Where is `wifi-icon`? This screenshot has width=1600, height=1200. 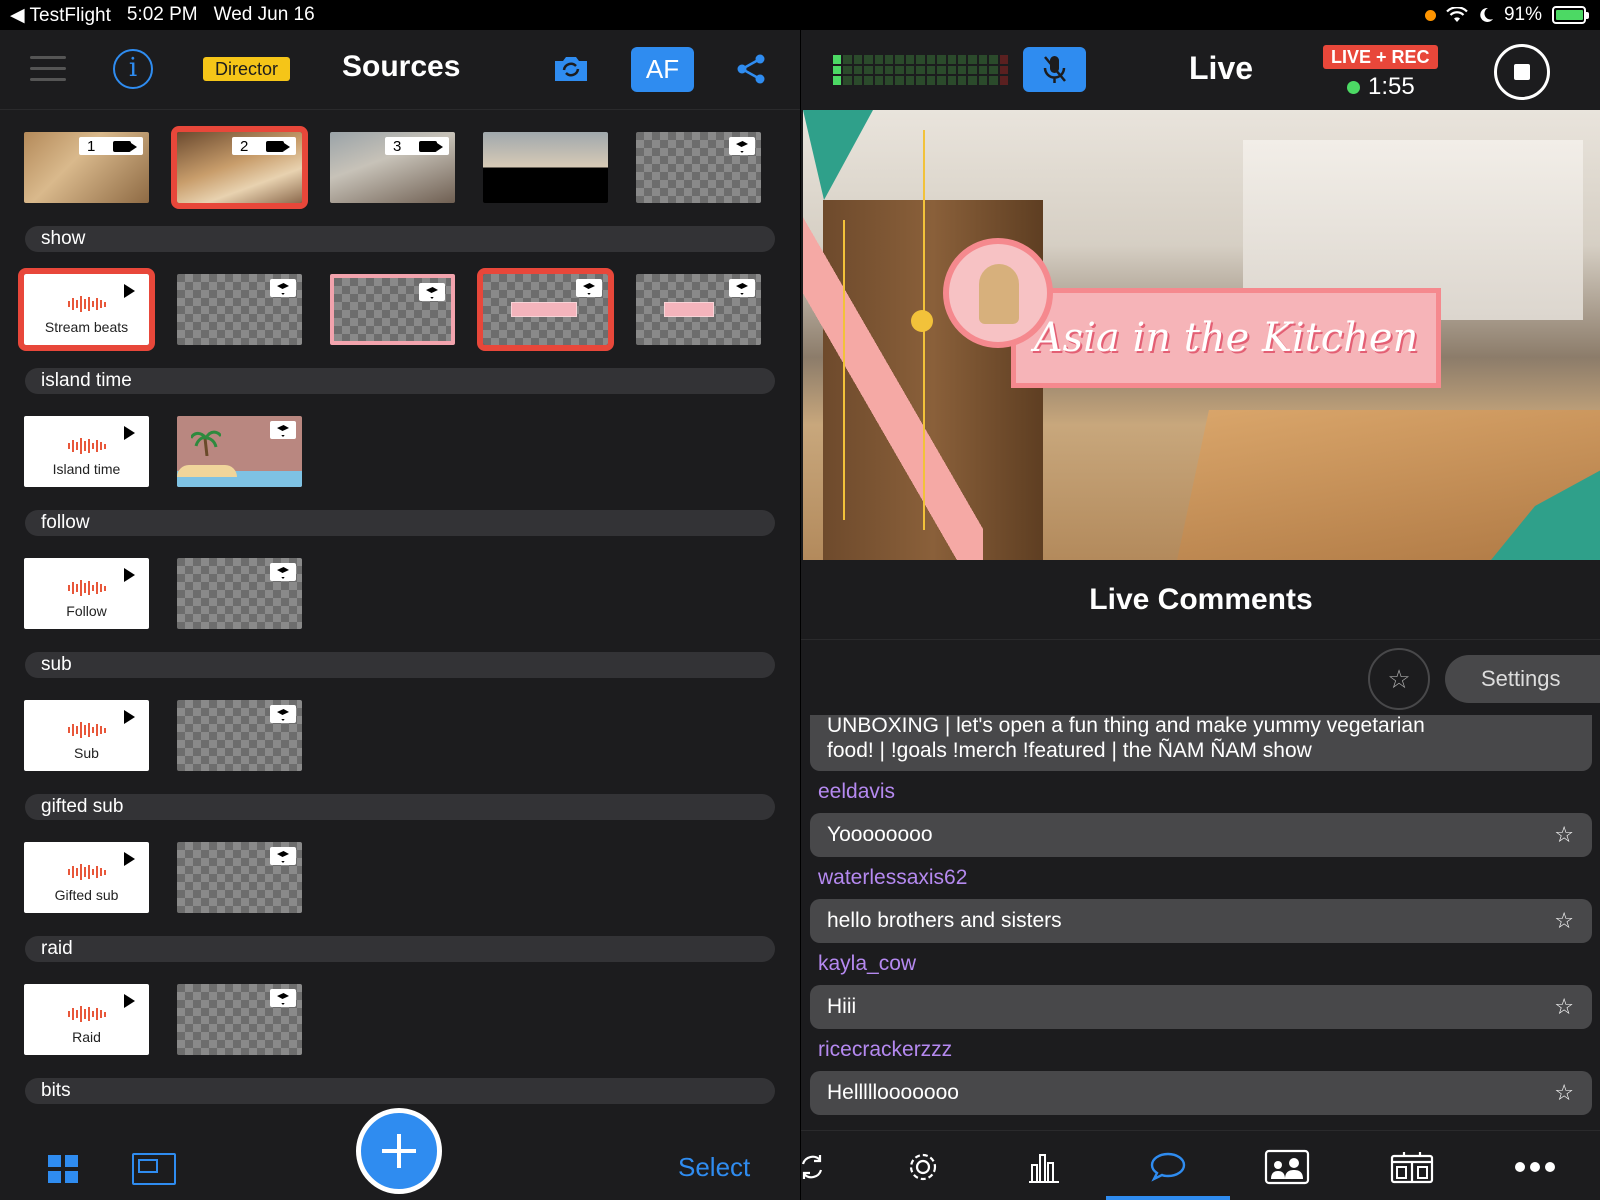 wifi-icon is located at coordinates (1457, 14).